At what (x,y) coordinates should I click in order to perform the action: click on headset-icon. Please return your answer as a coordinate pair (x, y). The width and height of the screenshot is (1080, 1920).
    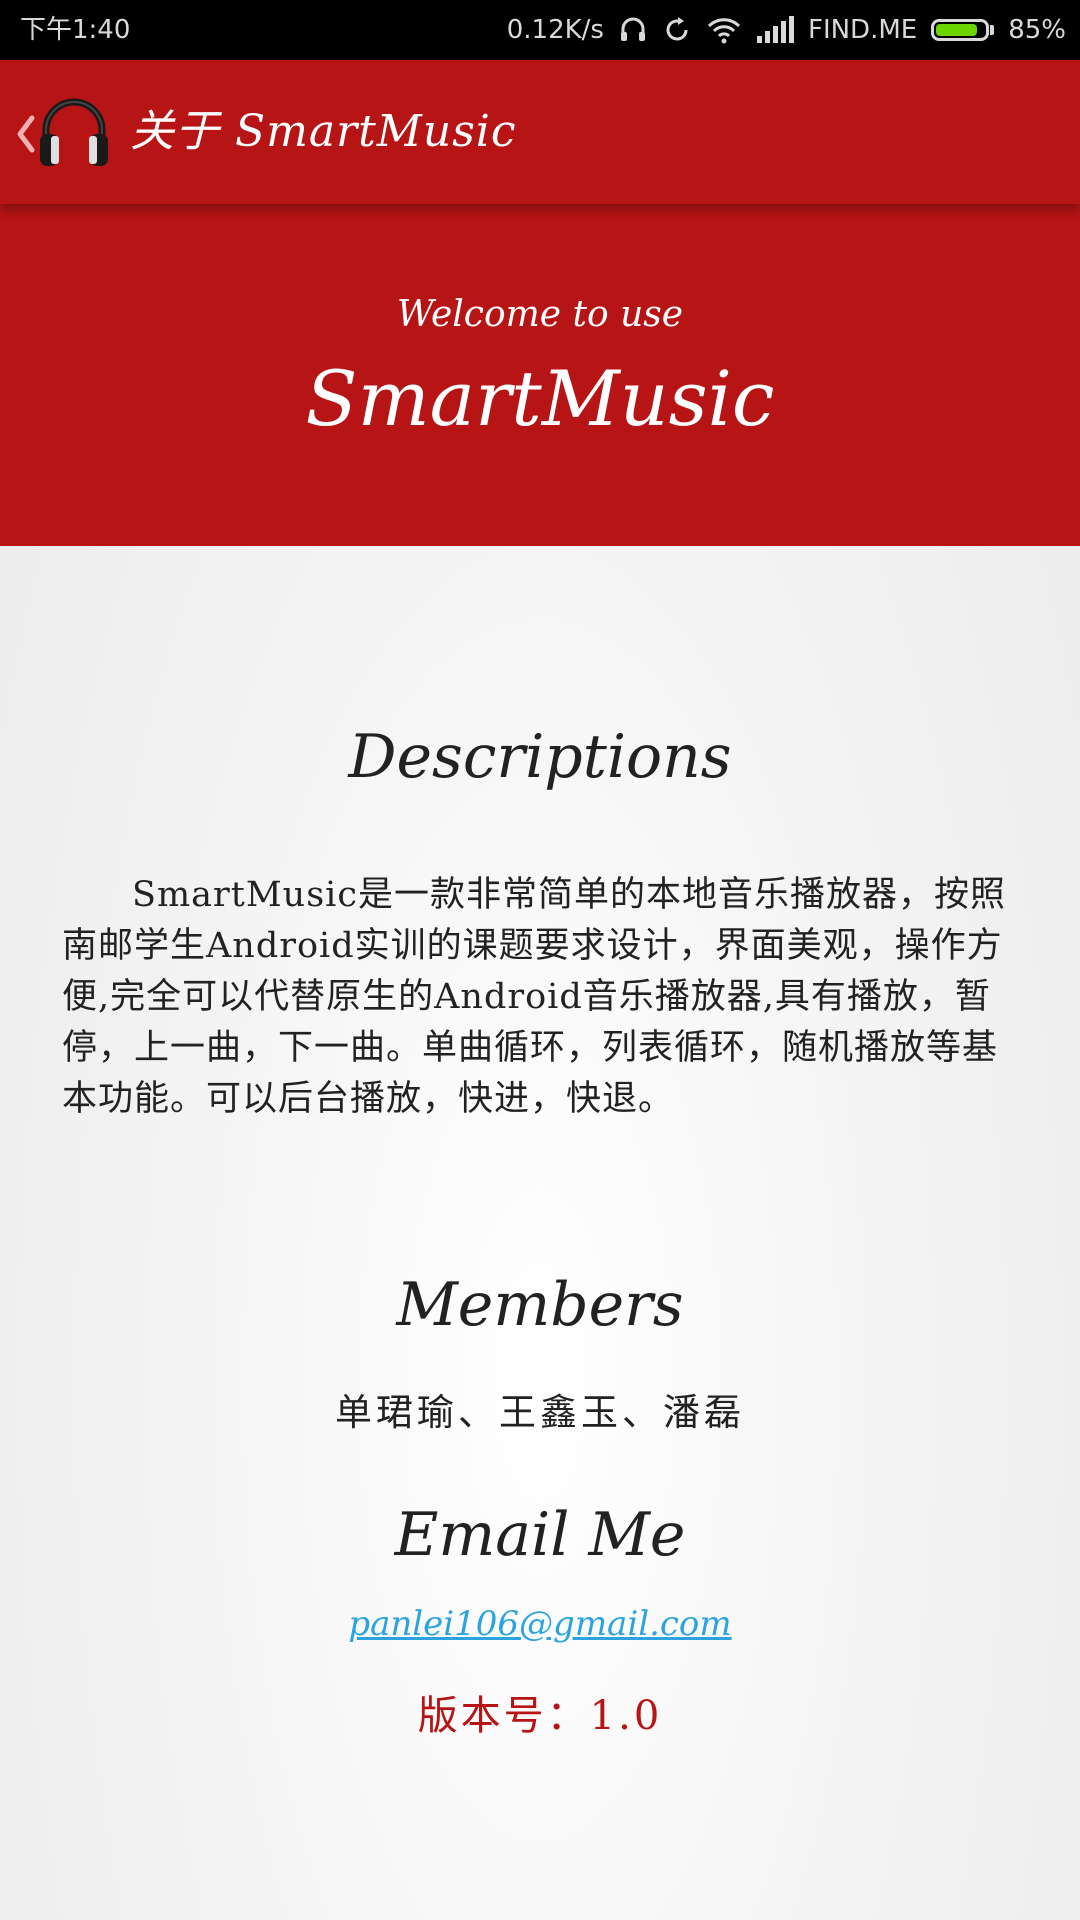
    Looking at the image, I should click on (633, 30).